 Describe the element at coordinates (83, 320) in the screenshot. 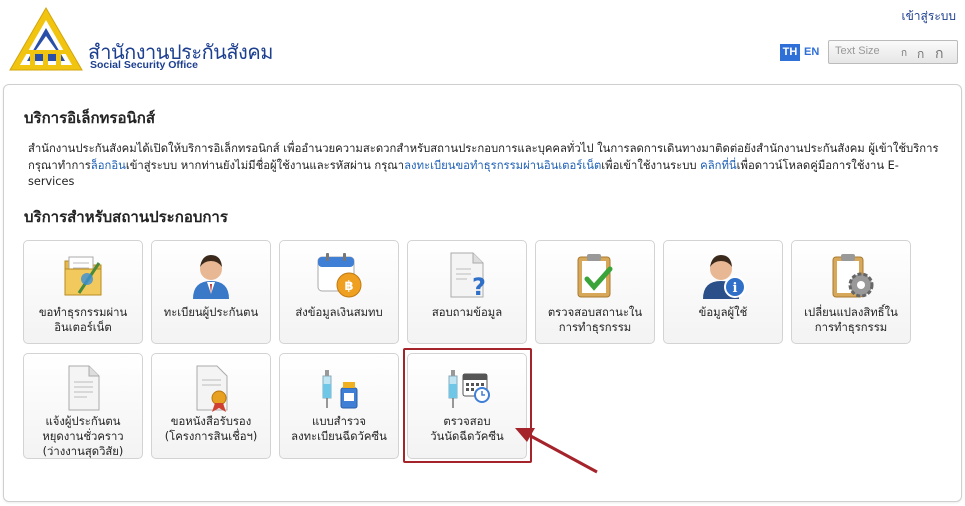

I see `tile-label: ขอทำธุรกรรมผ่าน อินเตอร์เน็ต` at that location.